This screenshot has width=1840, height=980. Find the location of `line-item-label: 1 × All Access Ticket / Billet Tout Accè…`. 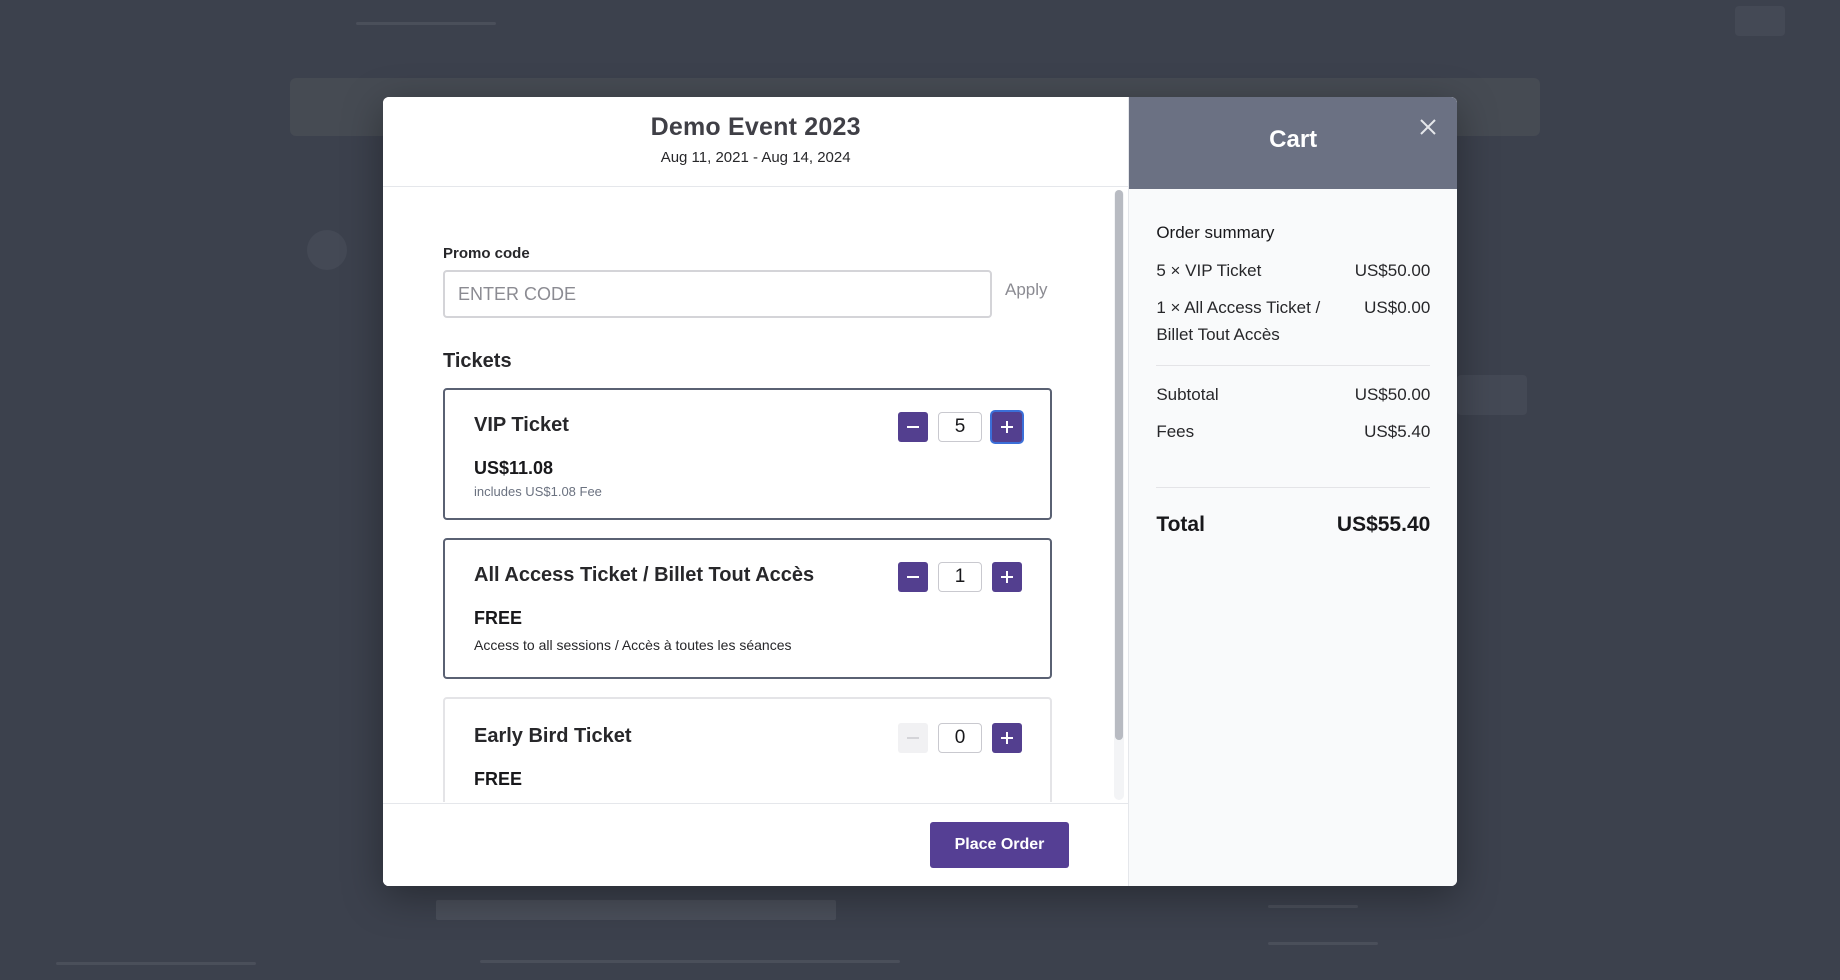

line-item-label: 1 × All Access Ticket / Billet Tout Accè… is located at coordinates (1238, 321).